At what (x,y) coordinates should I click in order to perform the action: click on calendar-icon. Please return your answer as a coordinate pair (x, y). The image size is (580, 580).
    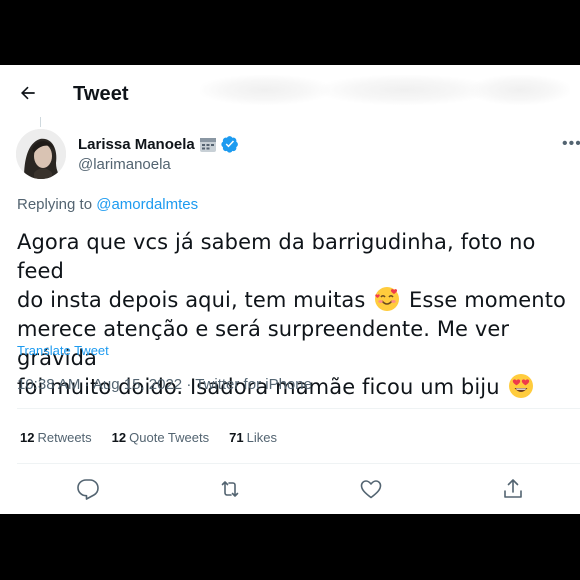
    Looking at the image, I should click on (207, 145).